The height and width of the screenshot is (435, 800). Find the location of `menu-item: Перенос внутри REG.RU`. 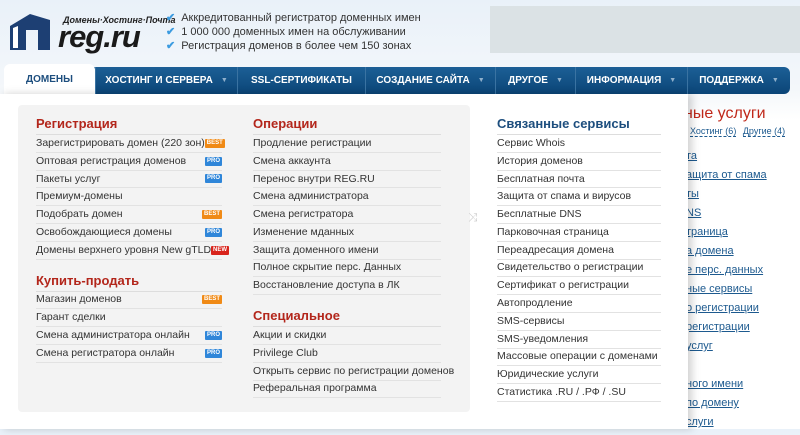

menu-item: Перенос внутри REG.RU is located at coordinates (347, 180).